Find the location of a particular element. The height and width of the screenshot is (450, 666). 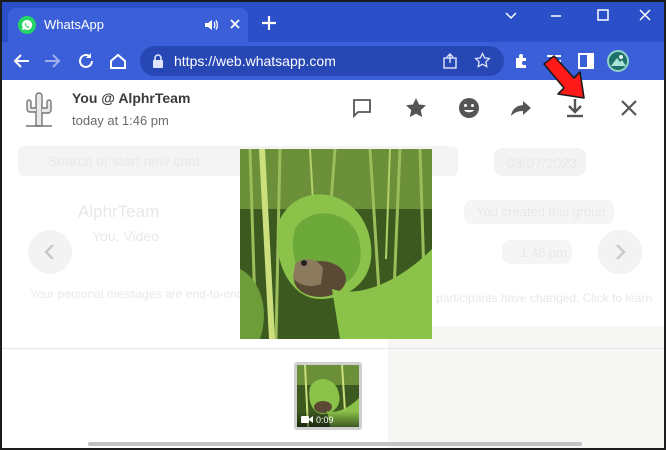

video-duration: 0:09 is located at coordinates (325, 420).